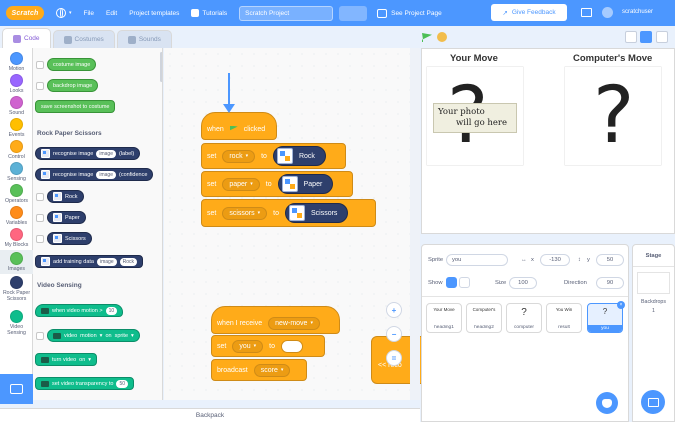 This screenshot has height=422, width=675. What do you see at coordinates (586, 12) in the screenshot?
I see `my-stuff-icon` at bounding box center [586, 12].